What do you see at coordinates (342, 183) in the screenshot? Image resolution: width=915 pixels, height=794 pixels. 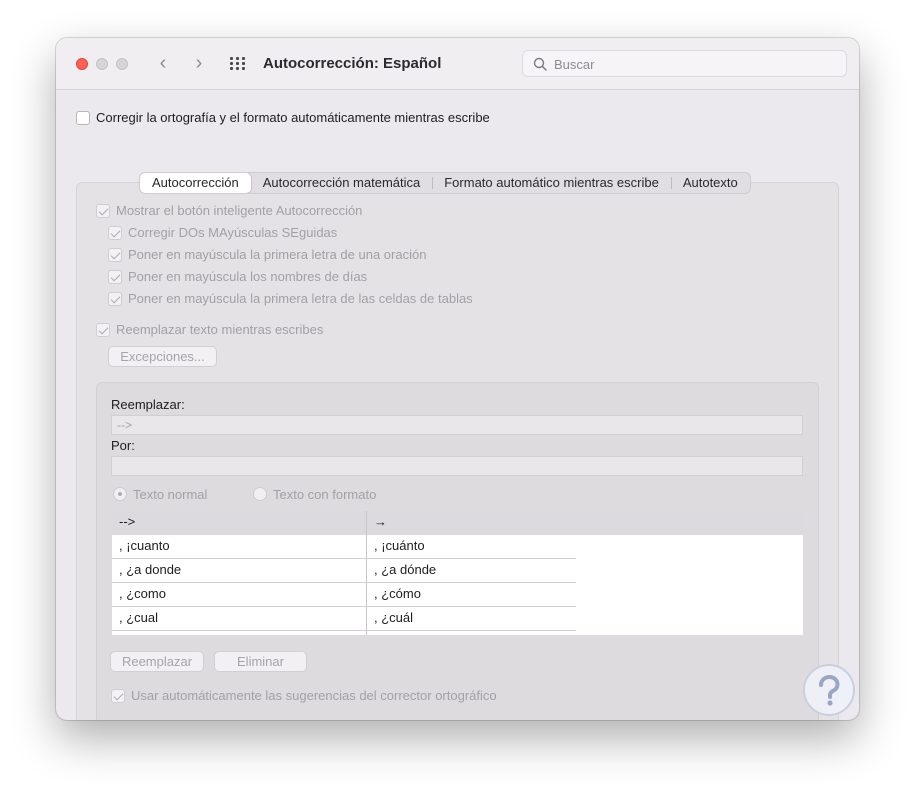 I see `tab-autocorreccion-matematica: Autocorrección matemática` at bounding box center [342, 183].